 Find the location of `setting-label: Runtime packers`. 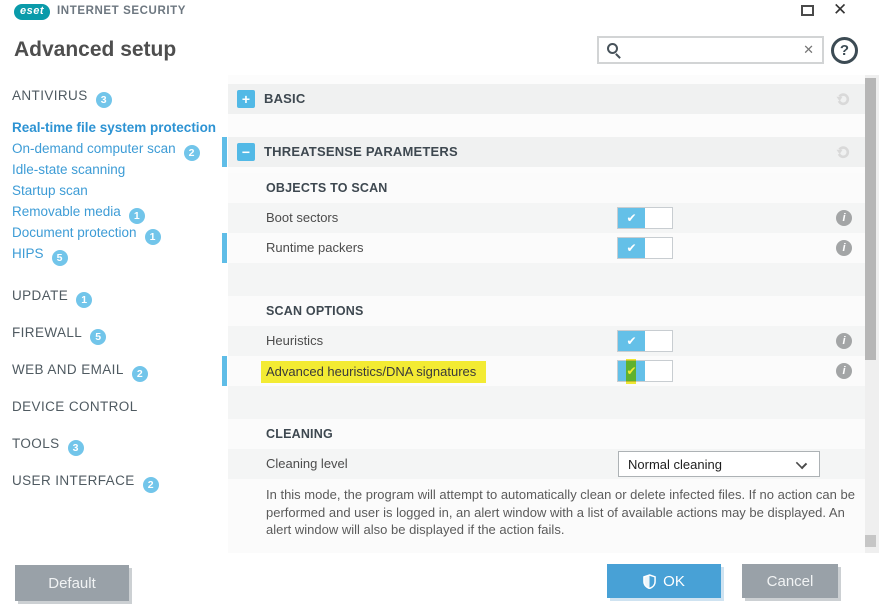

setting-label: Runtime packers is located at coordinates (315, 247).